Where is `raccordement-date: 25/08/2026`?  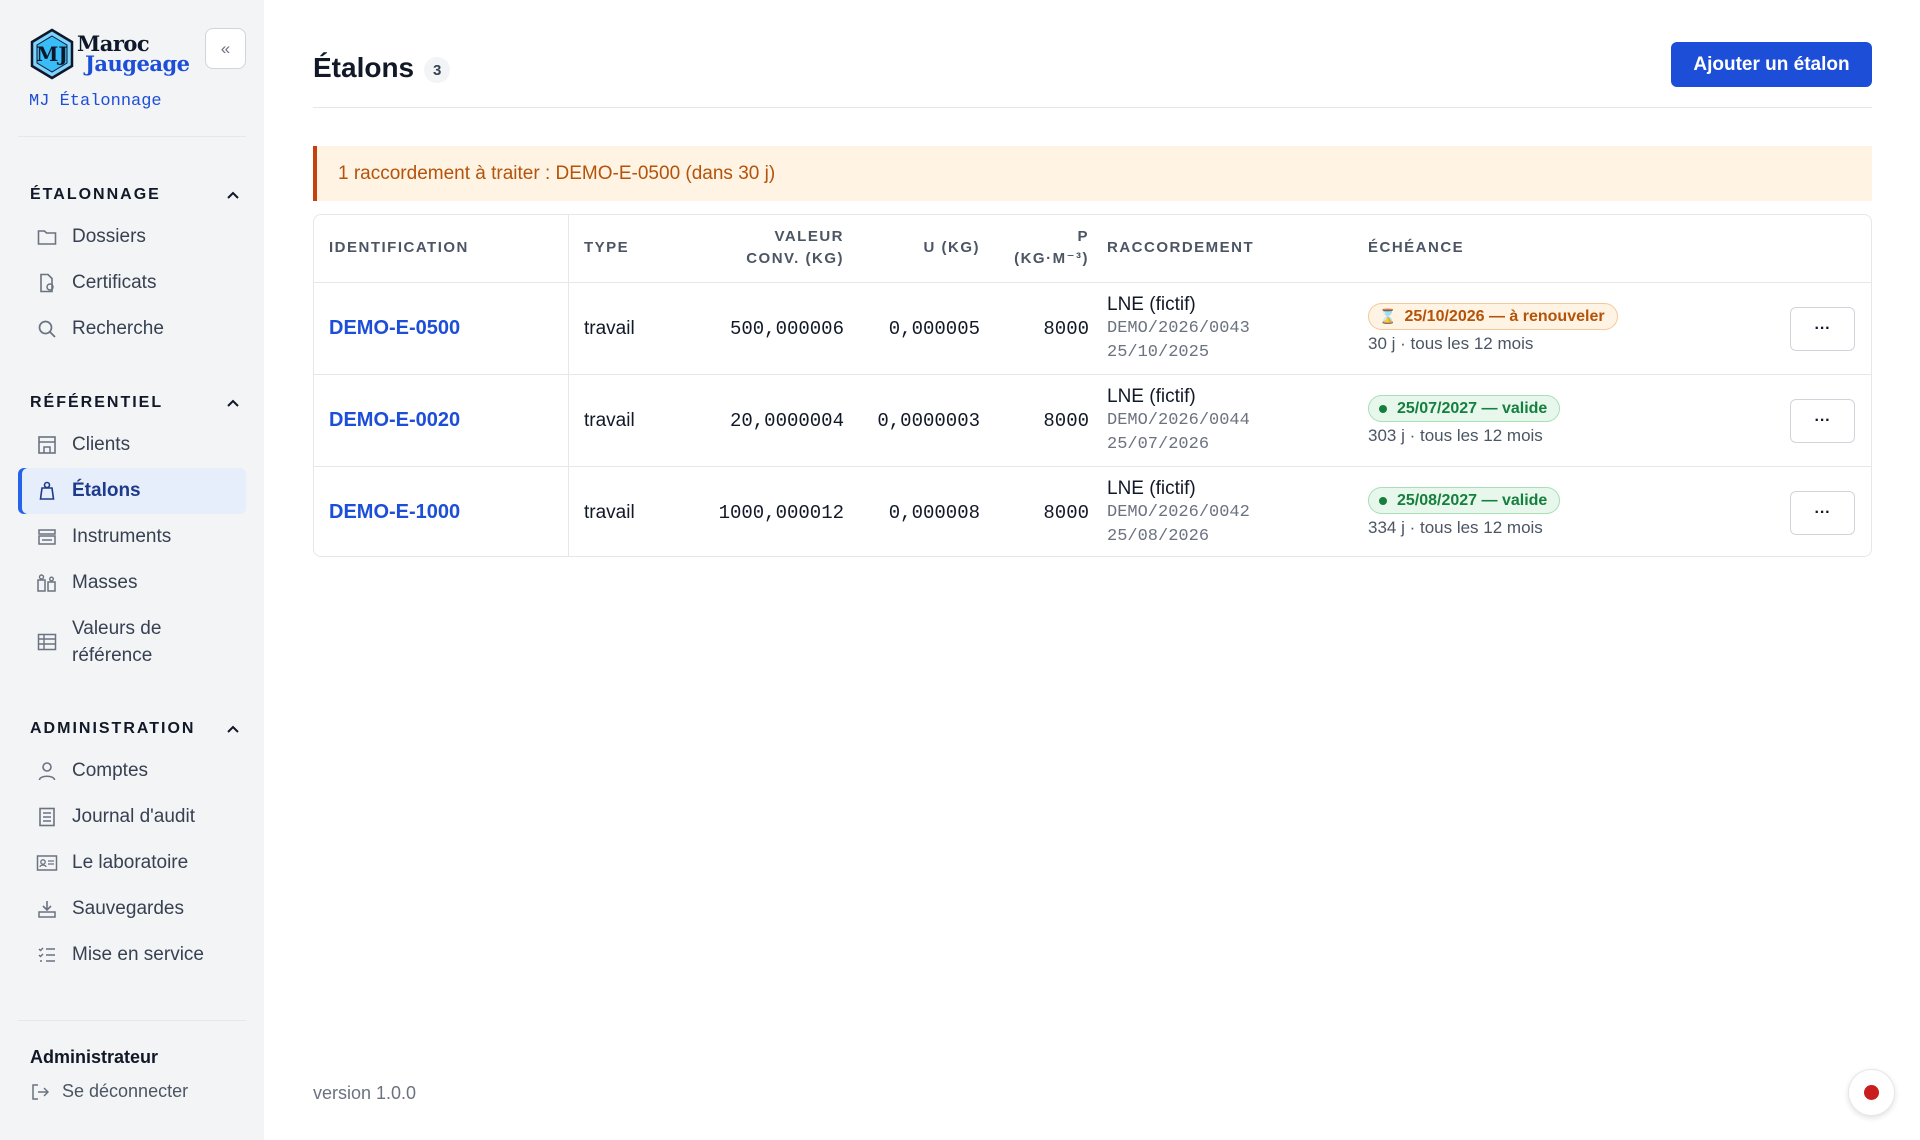
raccordement-date: 25/08/2026 is located at coordinates (1158, 536).